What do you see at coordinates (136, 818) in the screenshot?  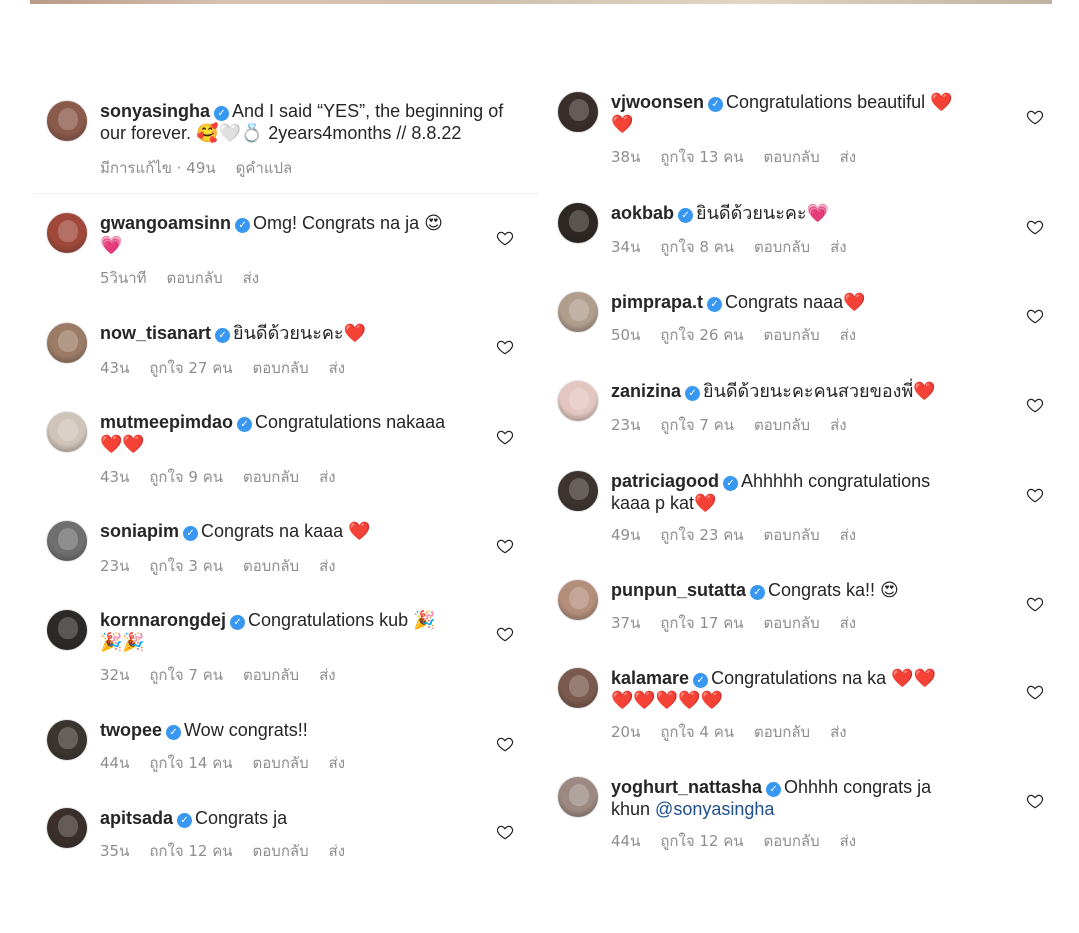 I see `username: apitsada` at bounding box center [136, 818].